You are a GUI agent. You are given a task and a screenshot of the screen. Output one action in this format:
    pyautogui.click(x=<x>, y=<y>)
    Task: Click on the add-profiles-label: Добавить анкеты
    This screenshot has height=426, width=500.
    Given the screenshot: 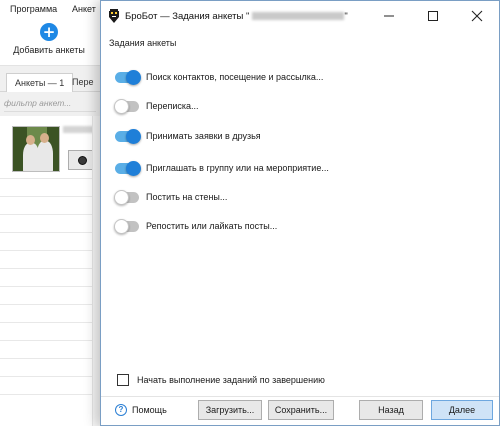 What is the action you would take?
    pyautogui.click(x=49, y=50)
    